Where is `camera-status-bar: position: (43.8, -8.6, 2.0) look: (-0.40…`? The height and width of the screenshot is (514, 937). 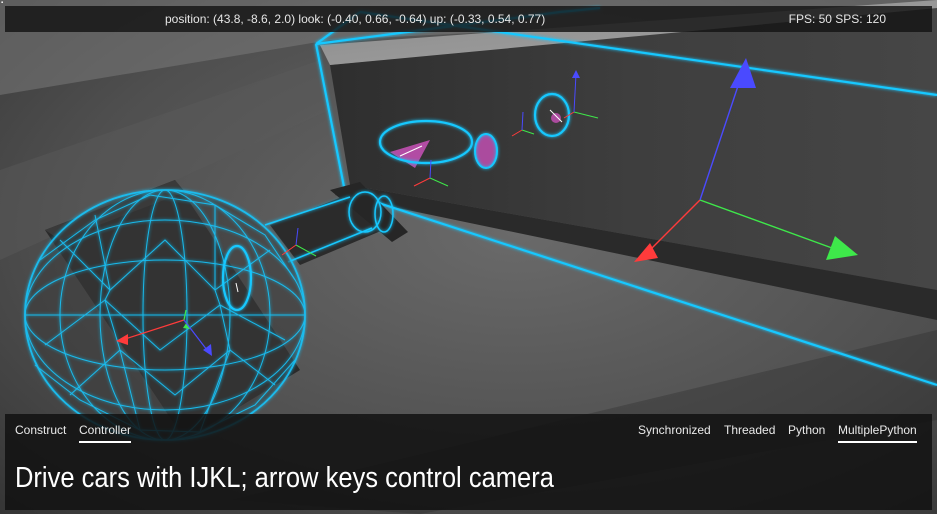
camera-status-bar: position: (43.8, -8.6, 2.0) look: (-0.40… is located at coordinates (468, 19).